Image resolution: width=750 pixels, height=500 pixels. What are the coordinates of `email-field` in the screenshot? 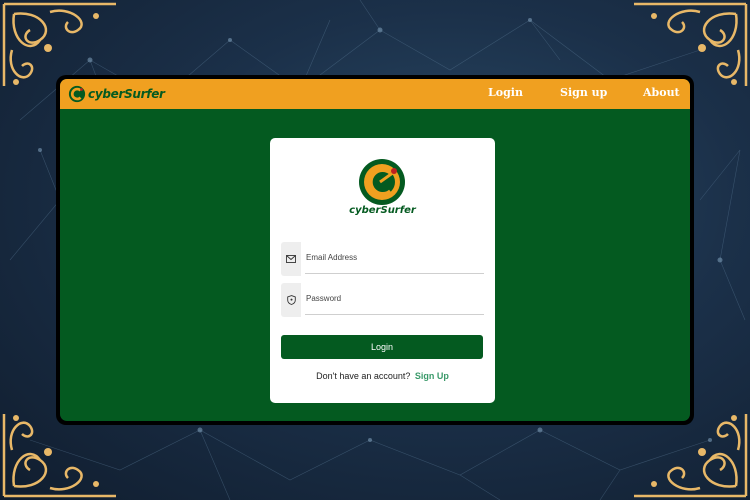 It's located at (394, 258).